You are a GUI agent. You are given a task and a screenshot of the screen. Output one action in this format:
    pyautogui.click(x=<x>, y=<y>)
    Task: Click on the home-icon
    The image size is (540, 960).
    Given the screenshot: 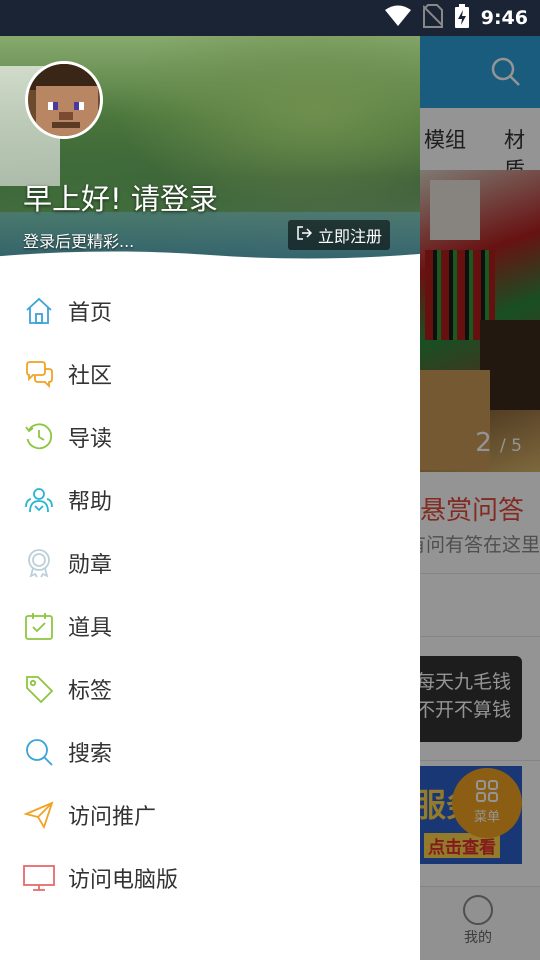 What is the action you would take?
    pyautogui.click(x=39, y=311)
    